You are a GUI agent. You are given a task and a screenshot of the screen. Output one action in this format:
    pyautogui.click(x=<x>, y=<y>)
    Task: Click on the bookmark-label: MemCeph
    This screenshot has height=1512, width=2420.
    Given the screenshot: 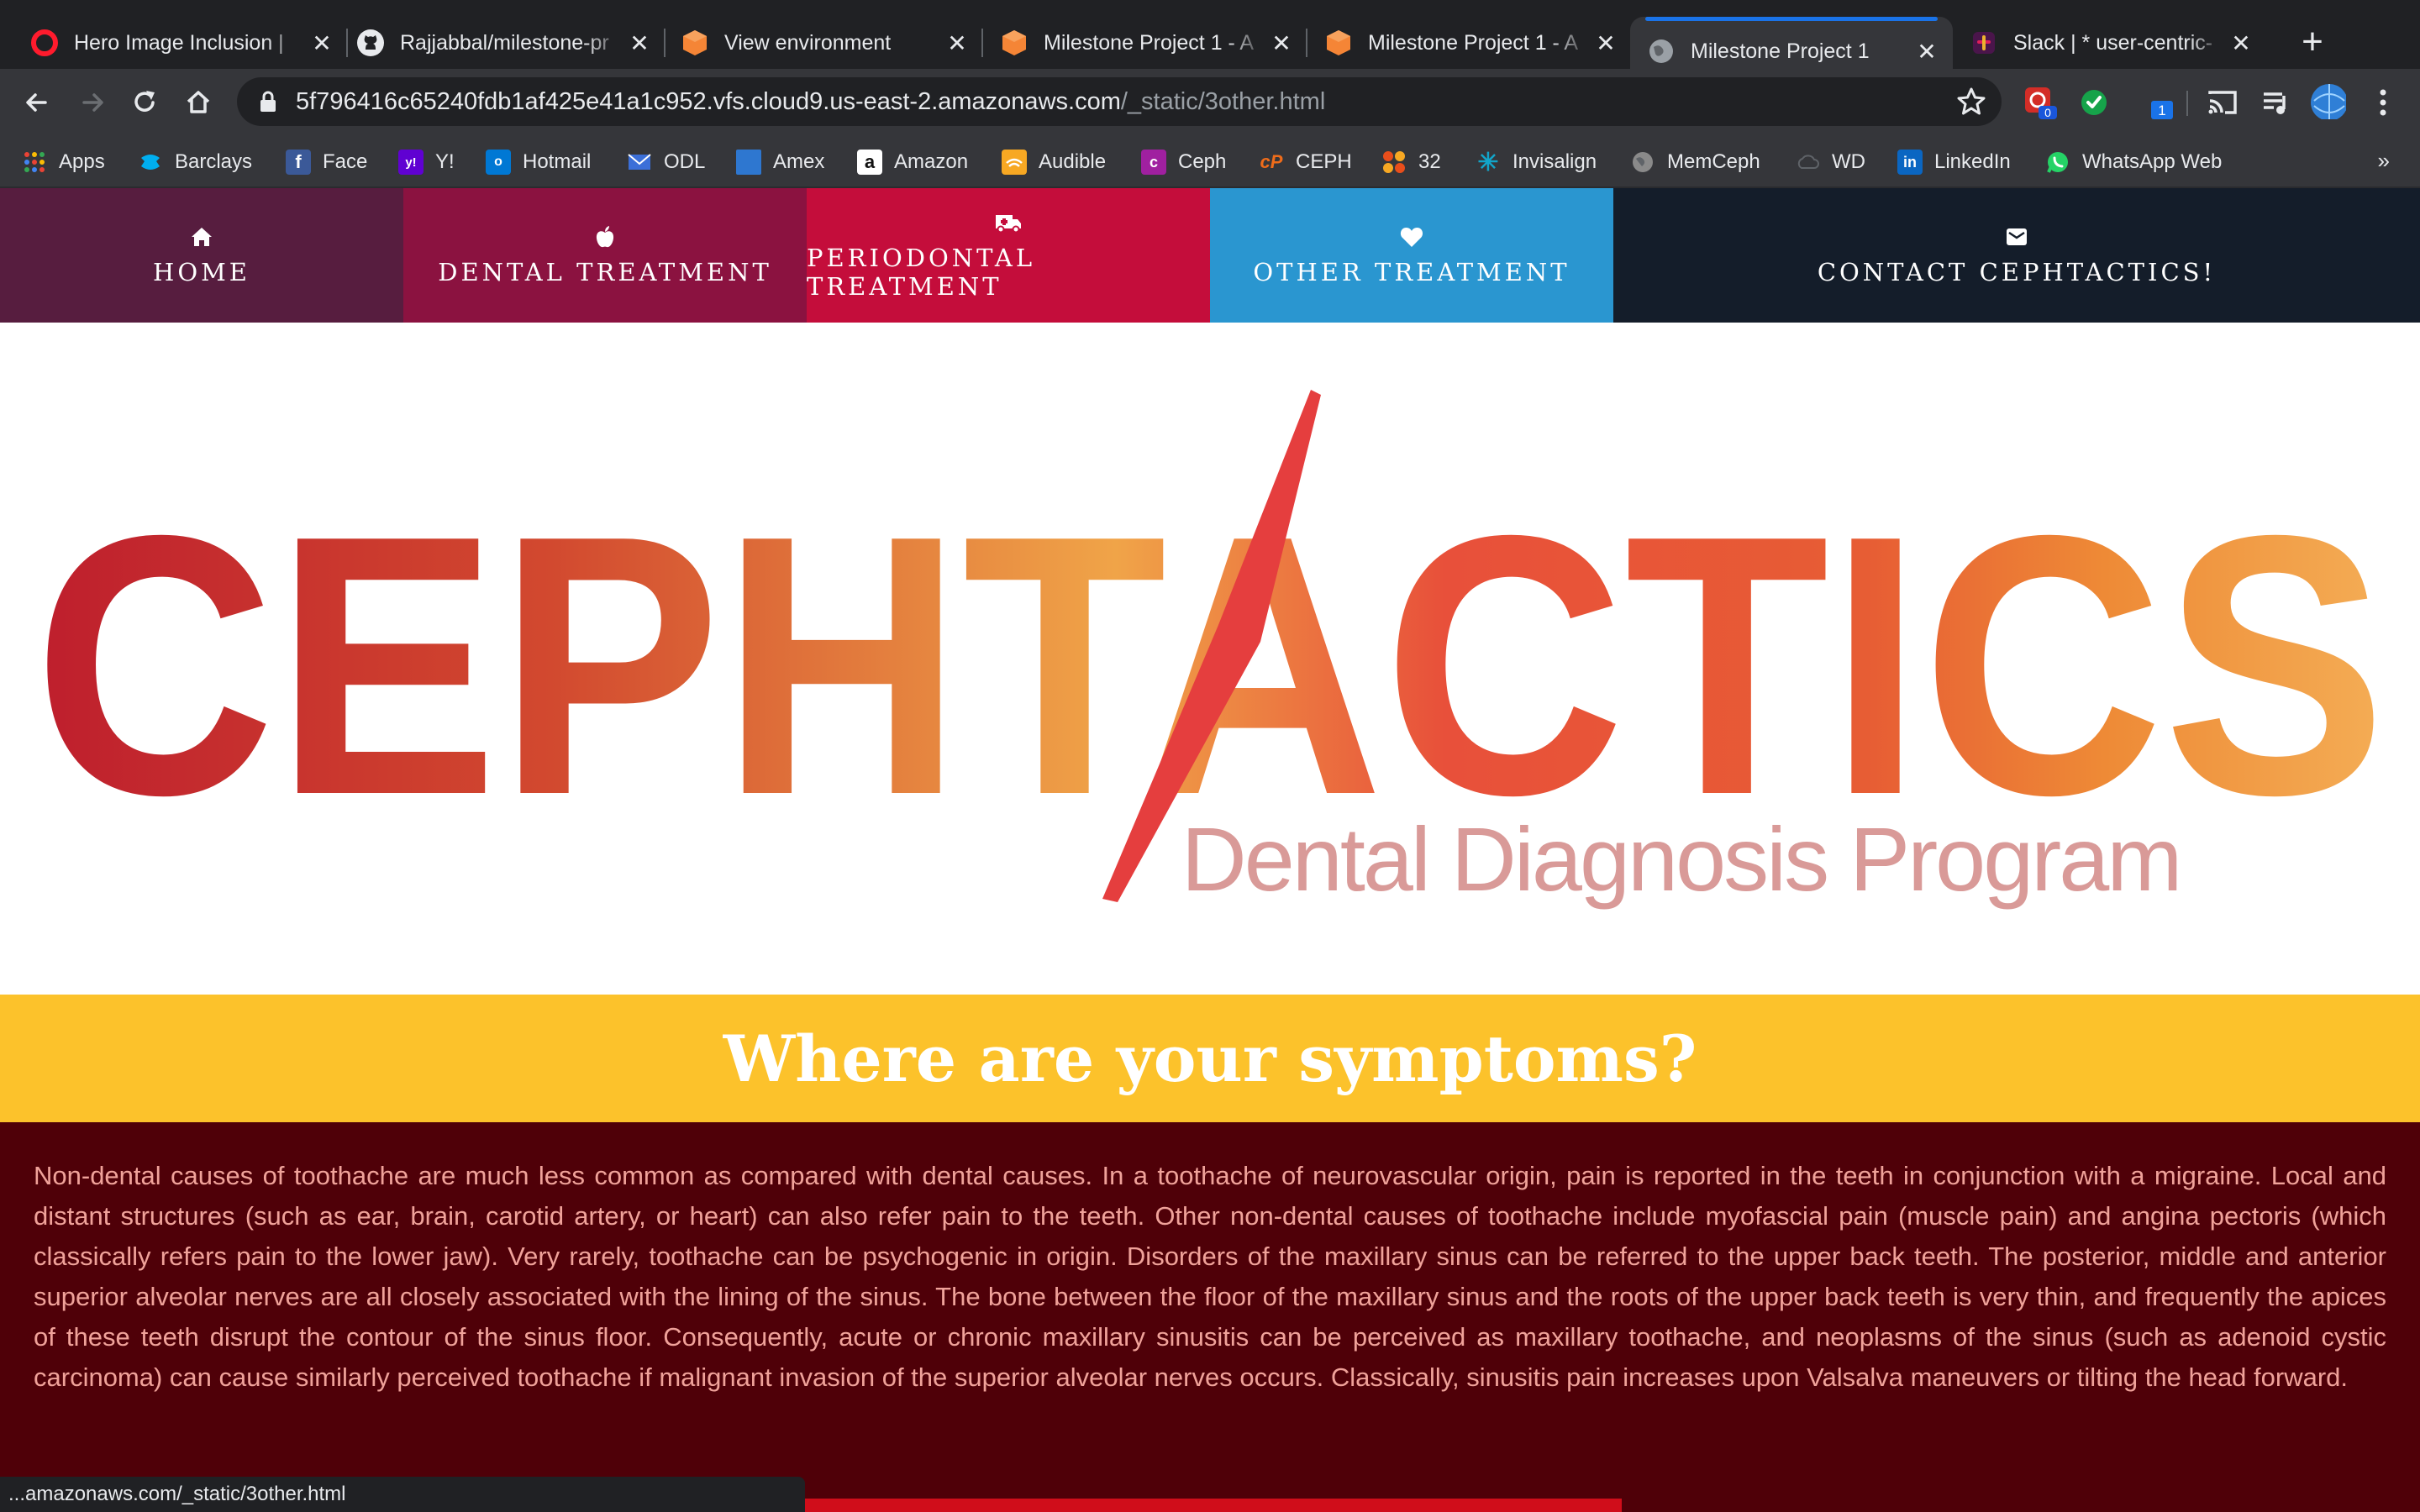 What is the action you would take?
    pyautogui.click(x=1713, y=161)
    